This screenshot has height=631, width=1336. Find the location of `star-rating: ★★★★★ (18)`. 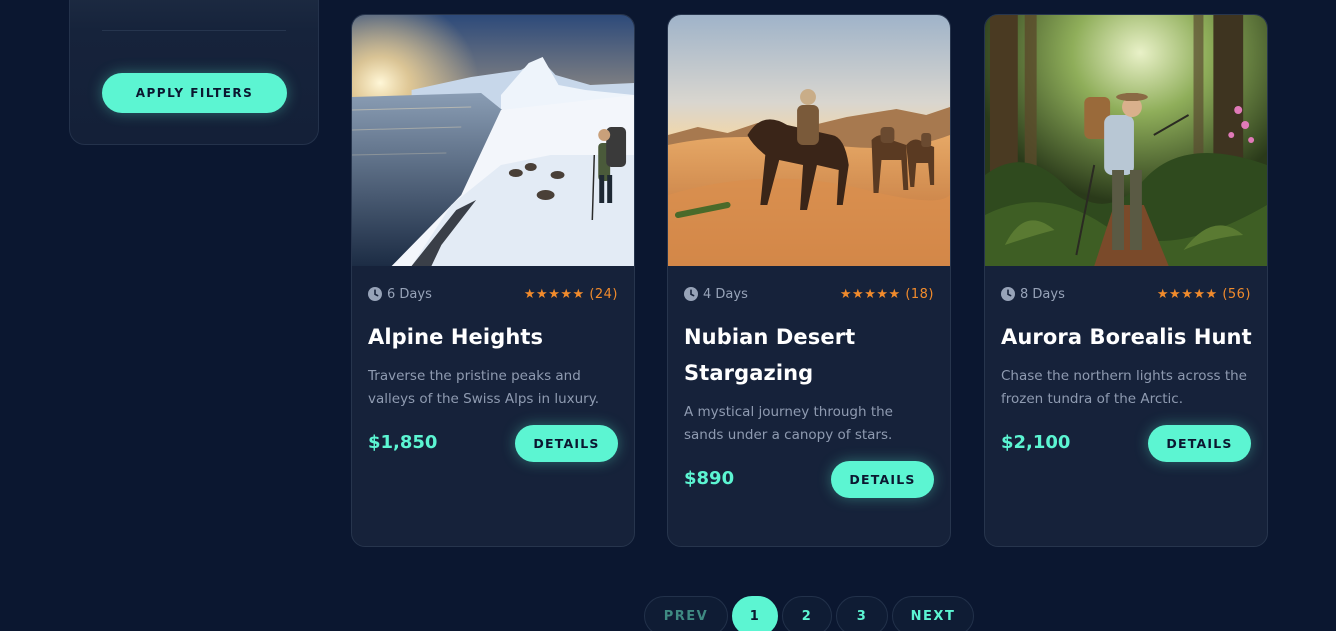

star-rating: ★★★★★ (18) is located at coordinates (887, 294).